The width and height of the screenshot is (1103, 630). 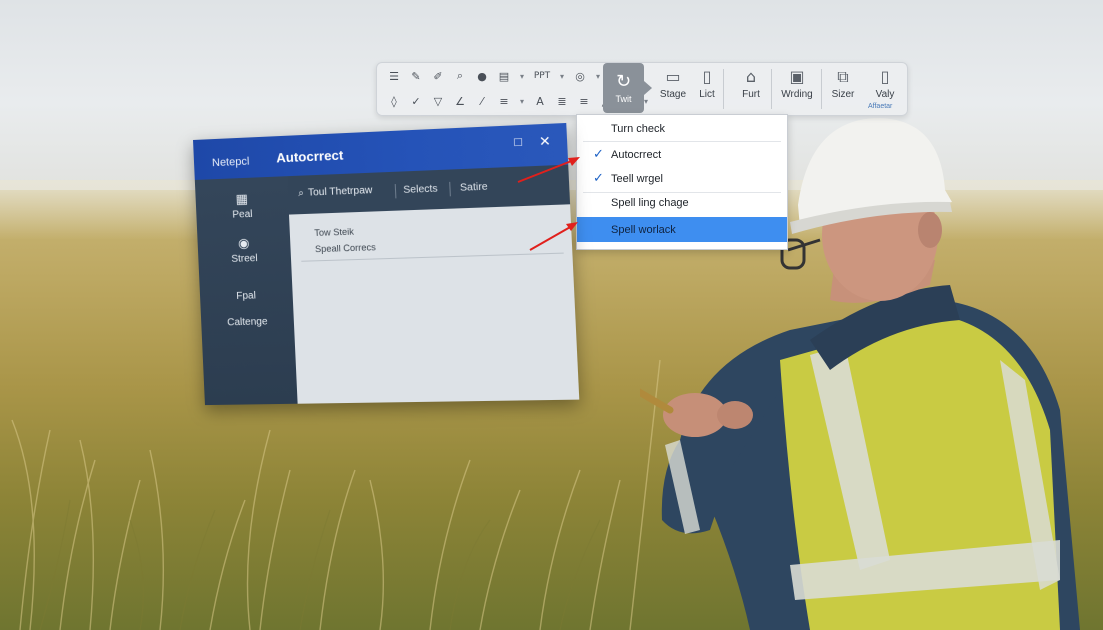 I want to click on search-field: ⌕ Toul Thetrpaw, so click(x=335, y=192).